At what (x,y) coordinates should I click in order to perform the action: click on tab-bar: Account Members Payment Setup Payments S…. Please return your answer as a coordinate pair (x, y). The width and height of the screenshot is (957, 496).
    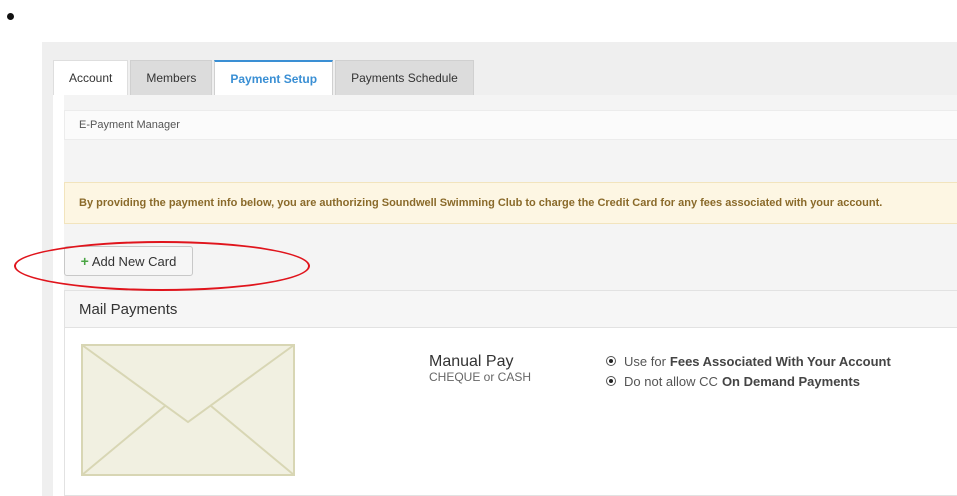
    Looking at the image, I should click on (264, 77).